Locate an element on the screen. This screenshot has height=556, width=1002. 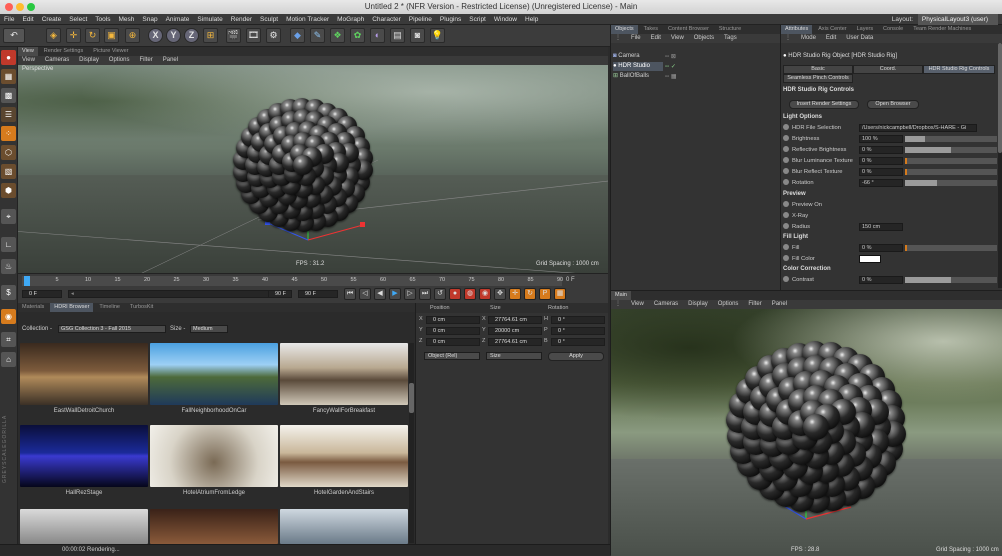
tab-view: View is located at coordinates (28, 51).